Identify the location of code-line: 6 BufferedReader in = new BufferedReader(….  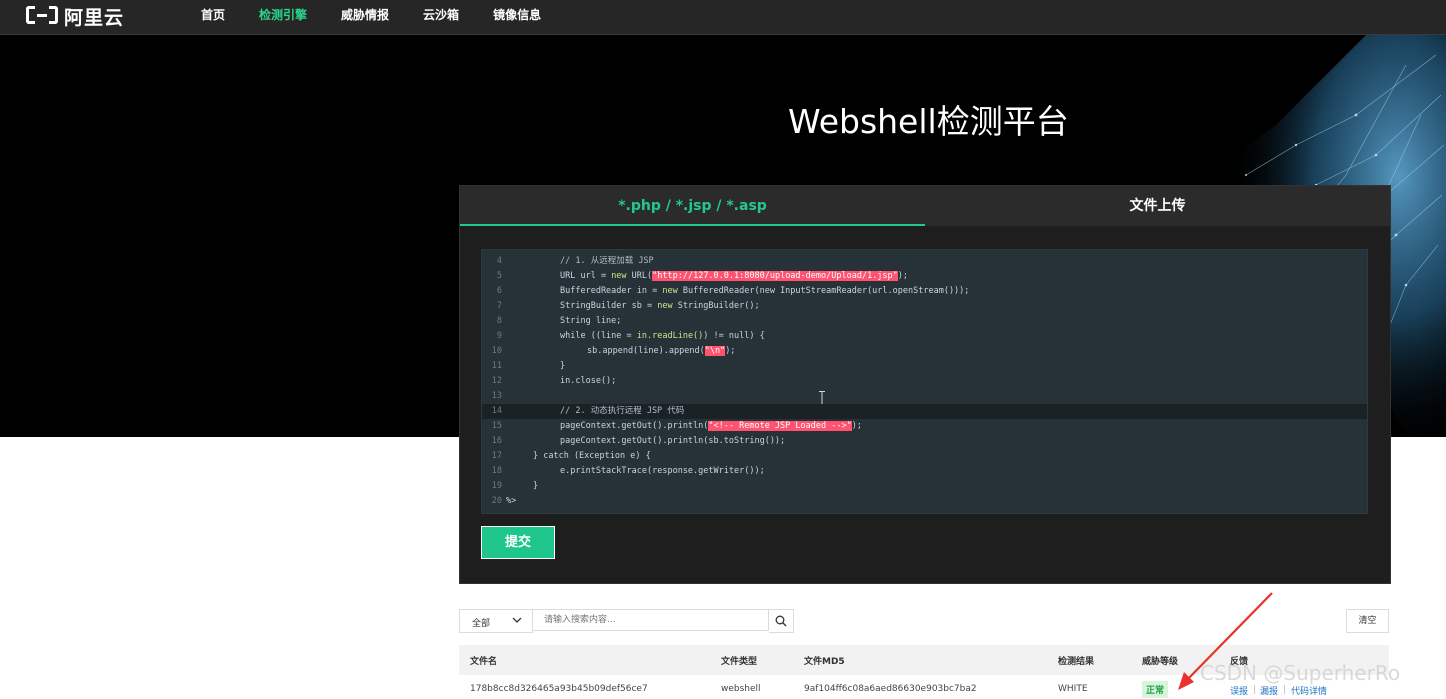
(924, 291).